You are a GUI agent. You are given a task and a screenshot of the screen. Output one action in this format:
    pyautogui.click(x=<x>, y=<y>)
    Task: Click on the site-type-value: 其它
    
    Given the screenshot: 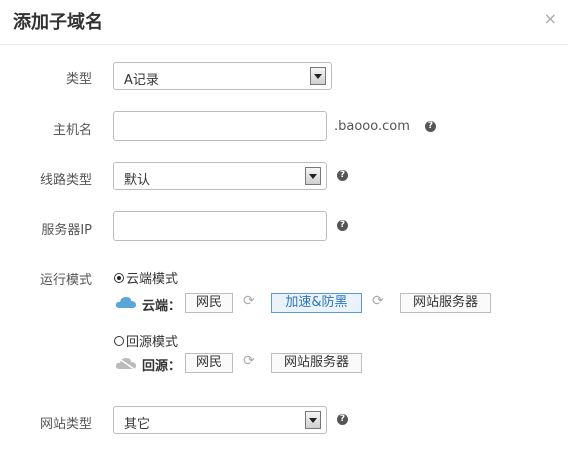 What is the action you would take?
    pyautogui.click(x=137, y=424)
    